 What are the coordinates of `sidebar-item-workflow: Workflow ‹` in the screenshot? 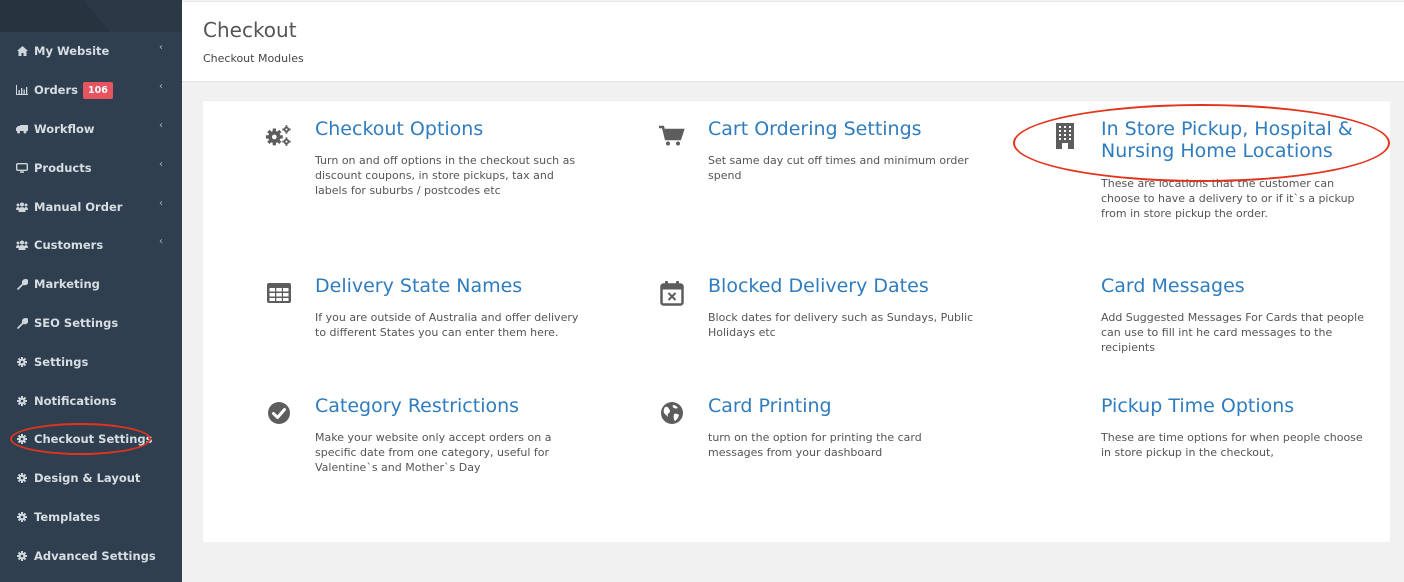 It's located at (91, 129).